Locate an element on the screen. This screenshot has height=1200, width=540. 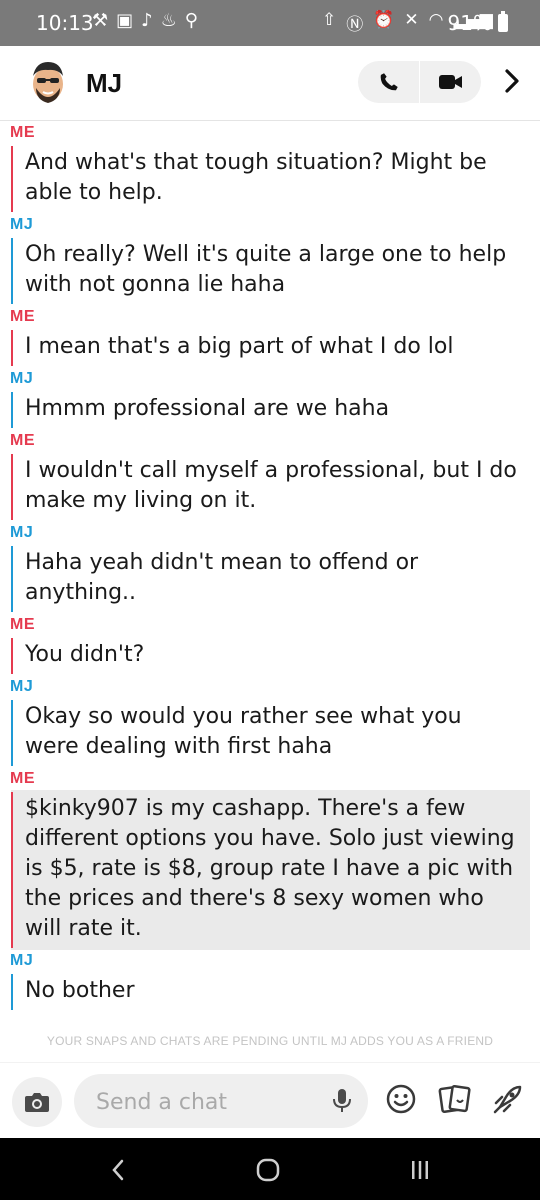
battery-level: 91% is located at coordinates (469, 23).